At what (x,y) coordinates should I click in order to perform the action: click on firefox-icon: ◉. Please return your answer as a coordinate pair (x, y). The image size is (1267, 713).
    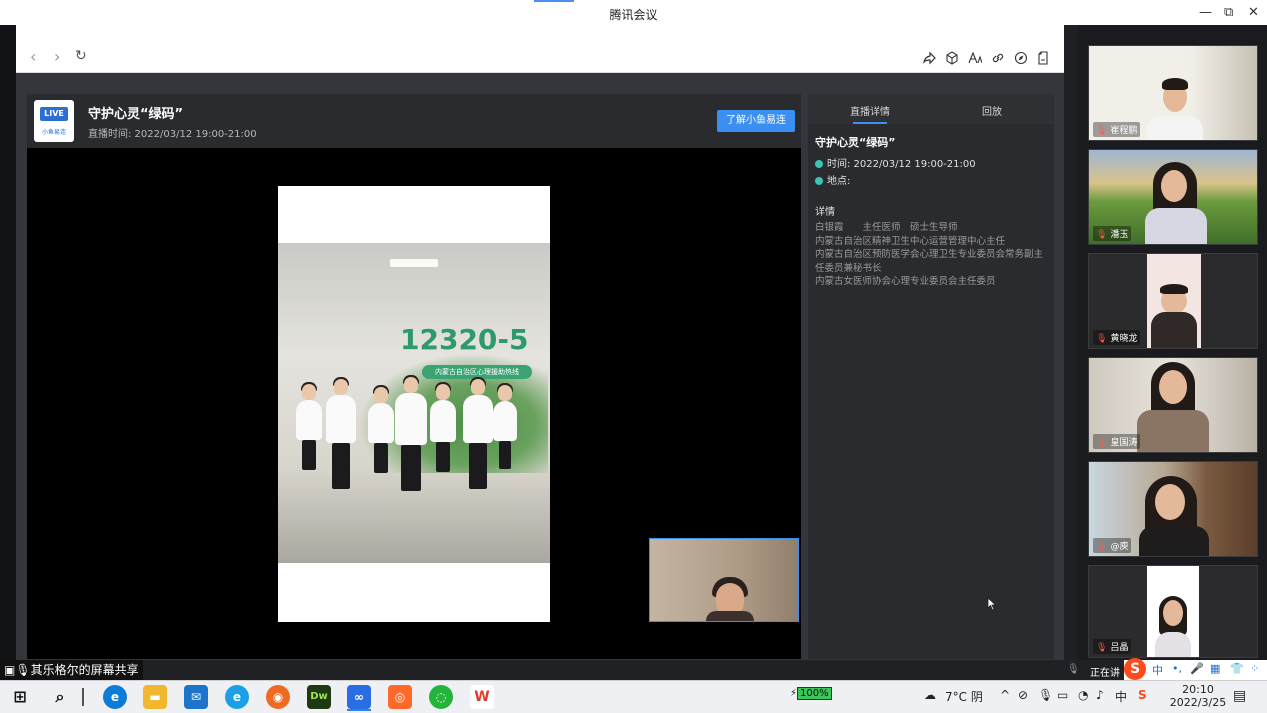
    Looking at the image, I should click on (278, 697).